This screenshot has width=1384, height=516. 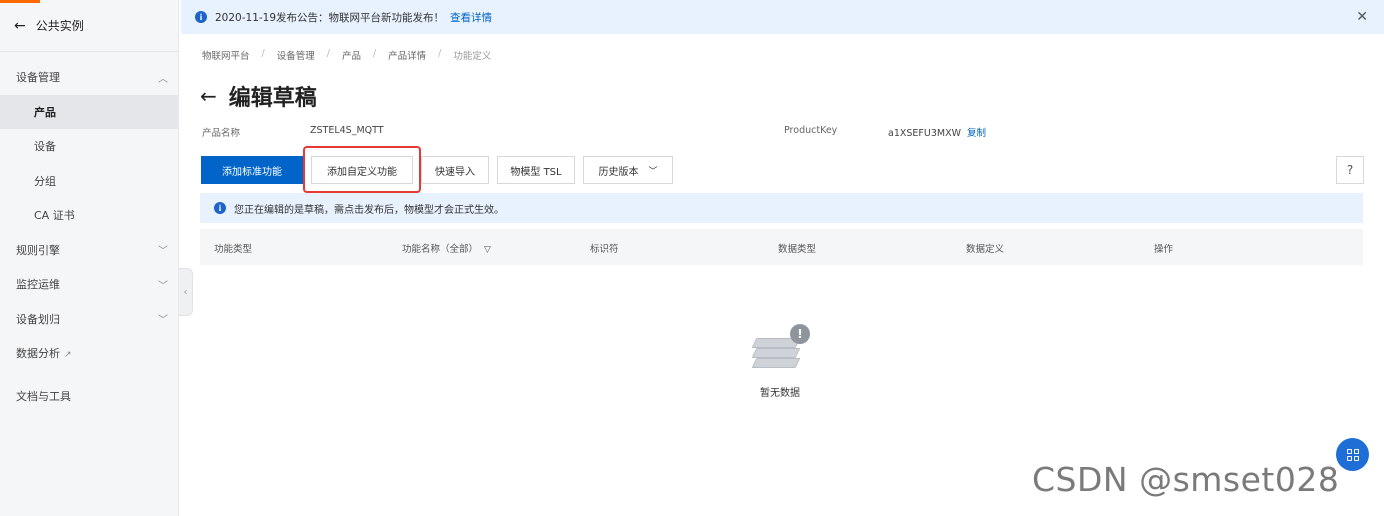 What do you see at coordinates (296, 55) in the screenshot?
I see `breadcrumb-item: 设备管理` at bounding box center [296, 55].